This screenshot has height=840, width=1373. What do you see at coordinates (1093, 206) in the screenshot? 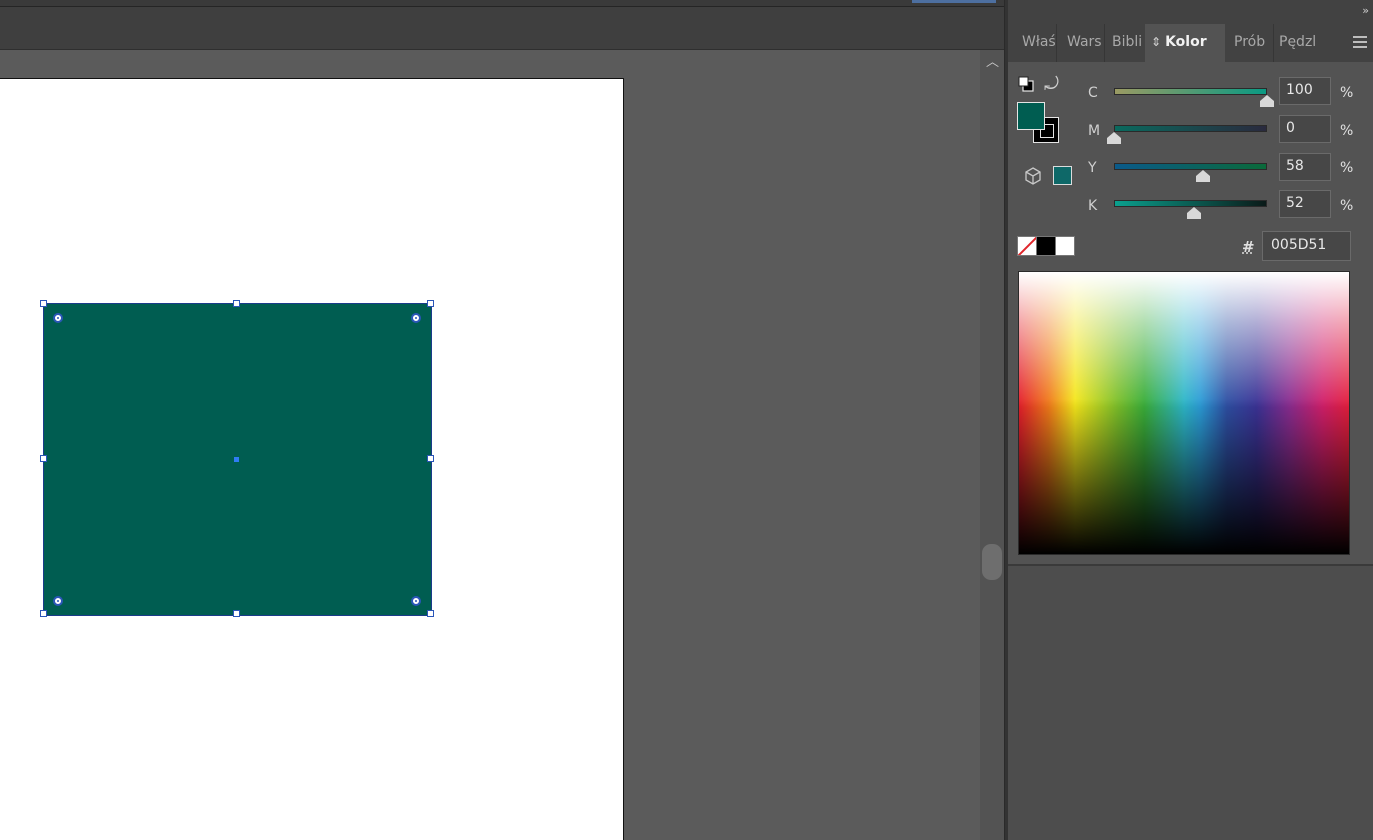
I see `black-key-label: K` at bounding box center [1093, 206].